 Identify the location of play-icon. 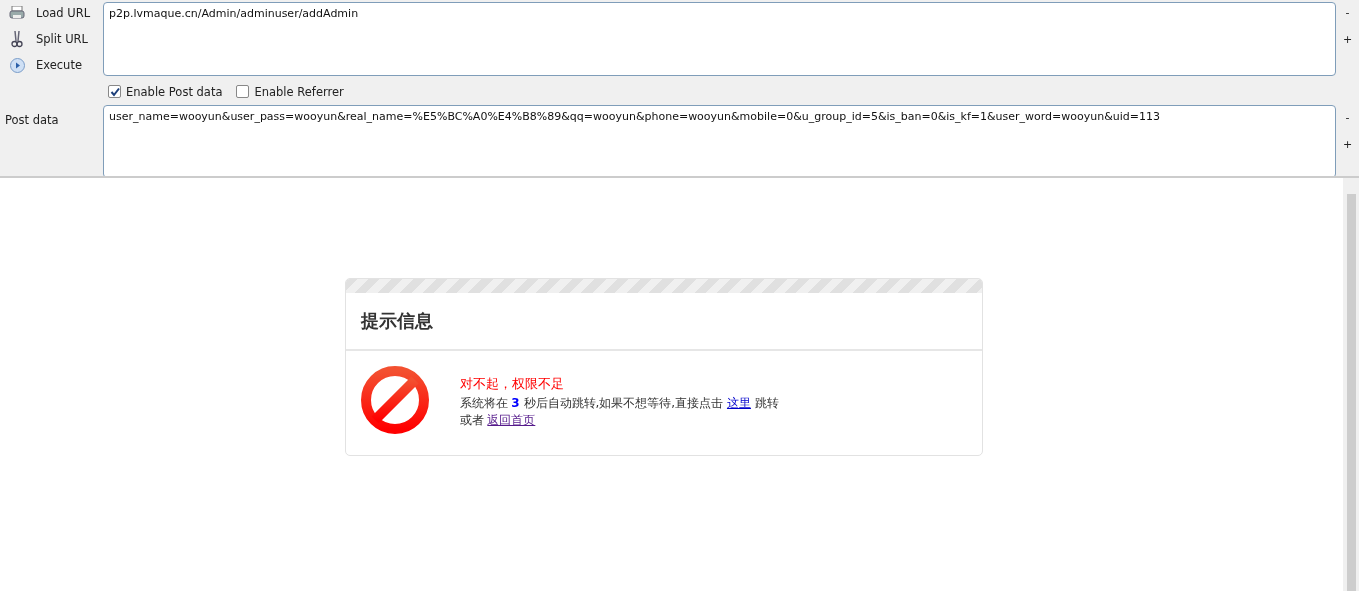
(17, 65).